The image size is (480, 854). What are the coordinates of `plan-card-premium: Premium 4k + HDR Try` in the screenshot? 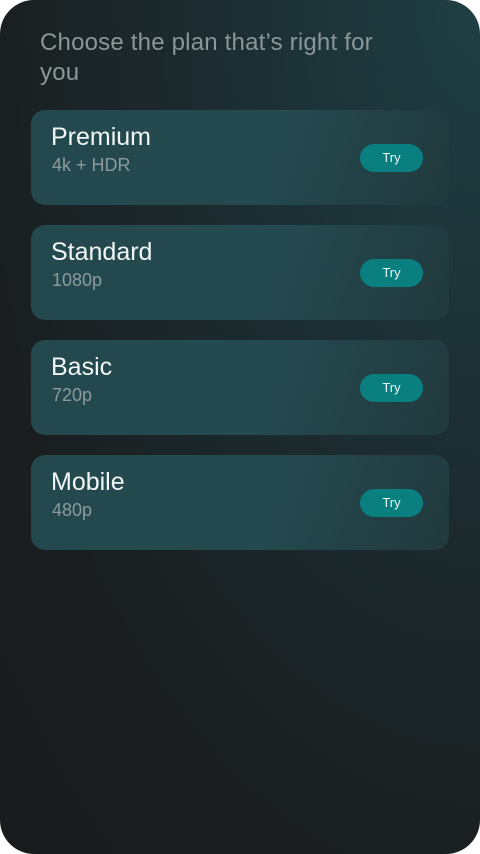 It's located at (240, 157).